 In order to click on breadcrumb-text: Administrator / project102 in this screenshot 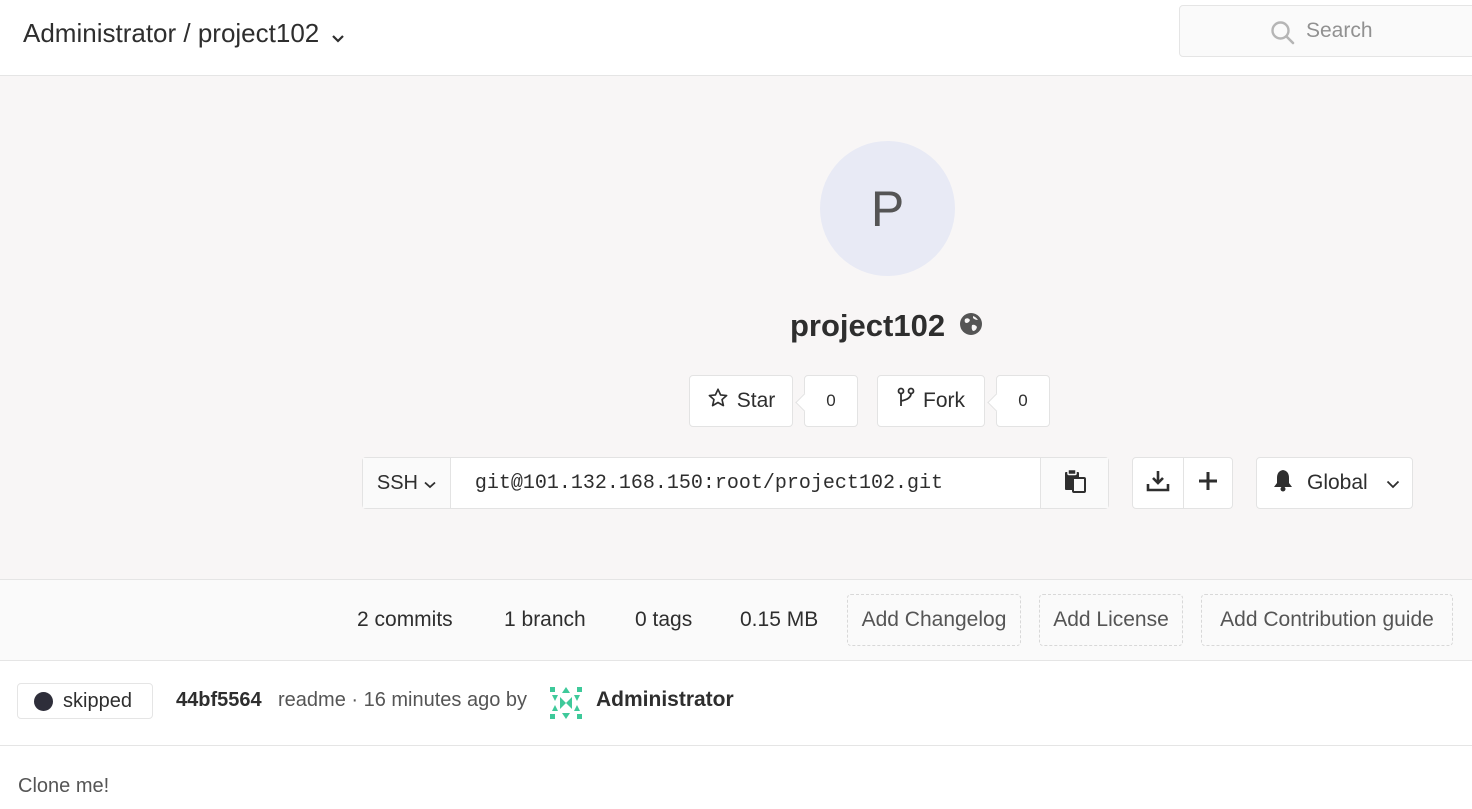, I will do `click(171, 33)`.